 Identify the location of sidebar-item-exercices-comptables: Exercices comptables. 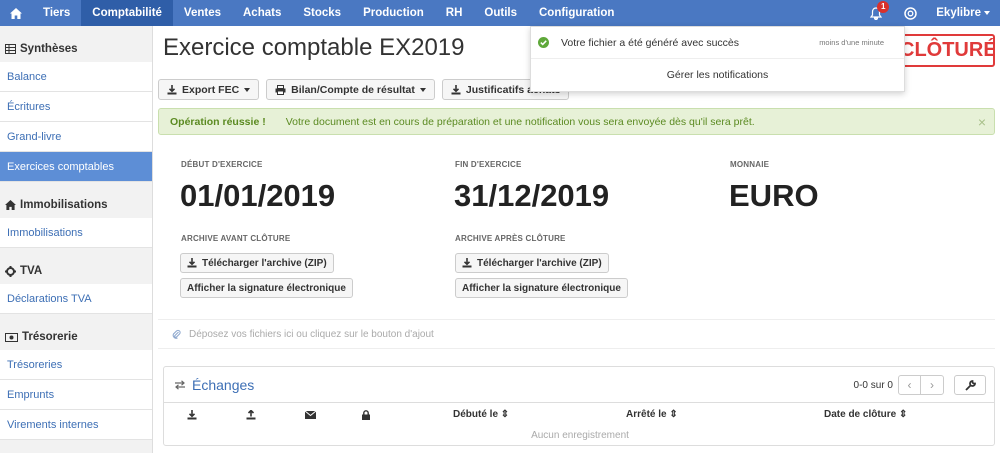
(76, 167).